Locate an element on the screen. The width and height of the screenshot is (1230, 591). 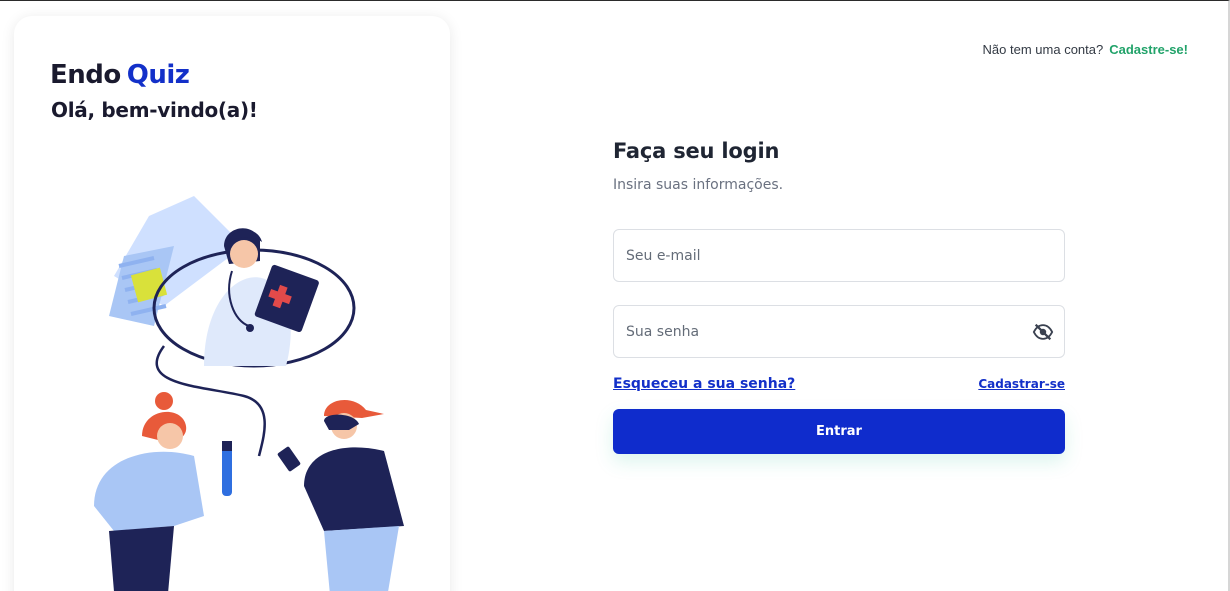
register-link: Cadastrar-se is located at coordinates (1021, 384).